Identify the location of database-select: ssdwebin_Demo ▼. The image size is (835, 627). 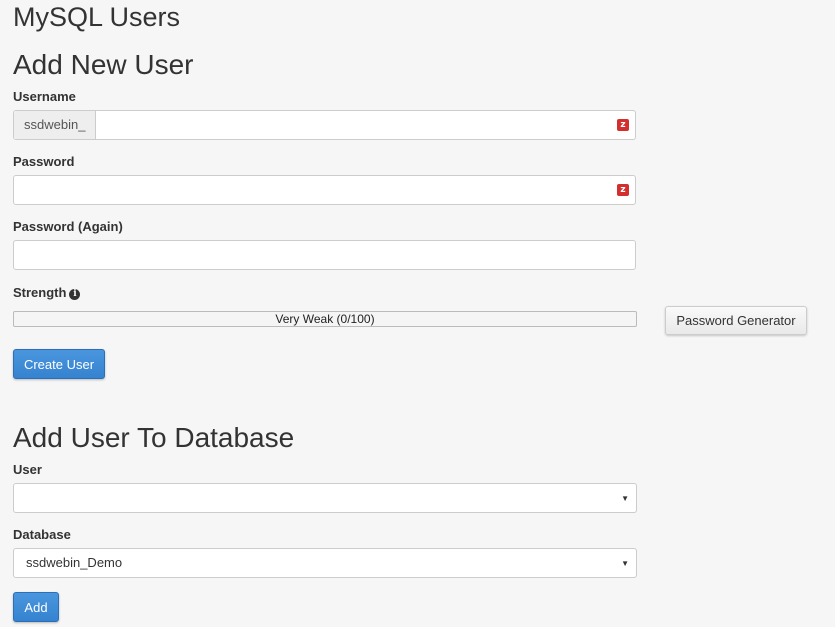
(325, 563).